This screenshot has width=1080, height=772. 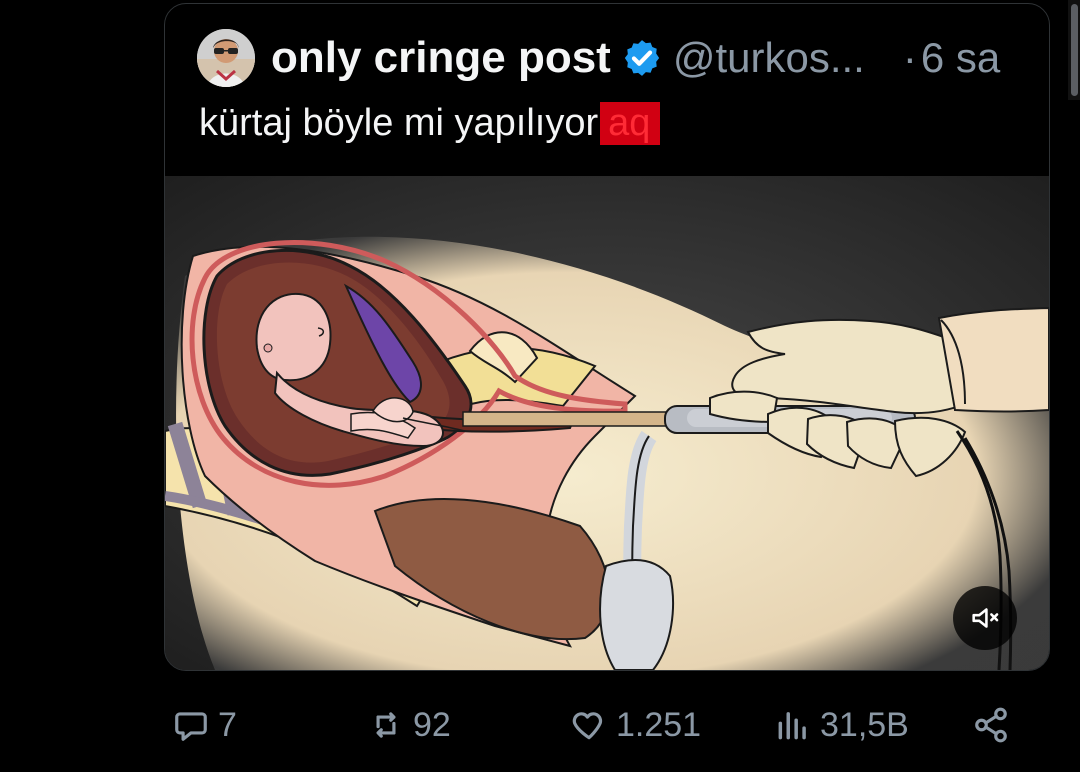 I want to click on like-button: 1.251, so click(x=635, y=725).